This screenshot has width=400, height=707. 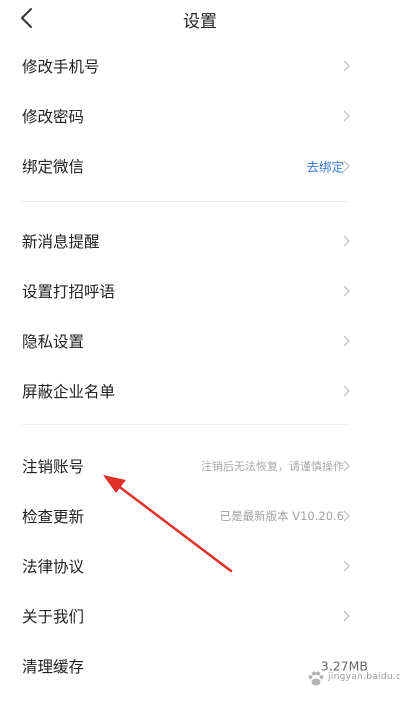 I want to click on row-label: 关于我们, so click(x=53, y=617).